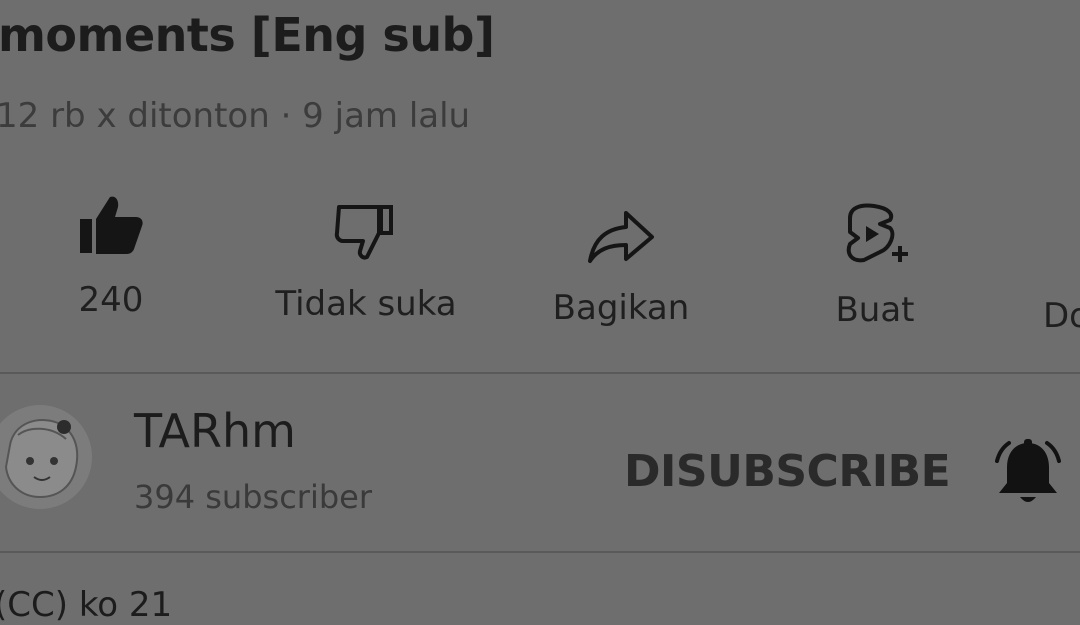 The image size is (1080, 625). What do you see at coordinates (621, 308) in the screenshot?
I see `share-label: Bagikan` at bounding box center [621, 308].